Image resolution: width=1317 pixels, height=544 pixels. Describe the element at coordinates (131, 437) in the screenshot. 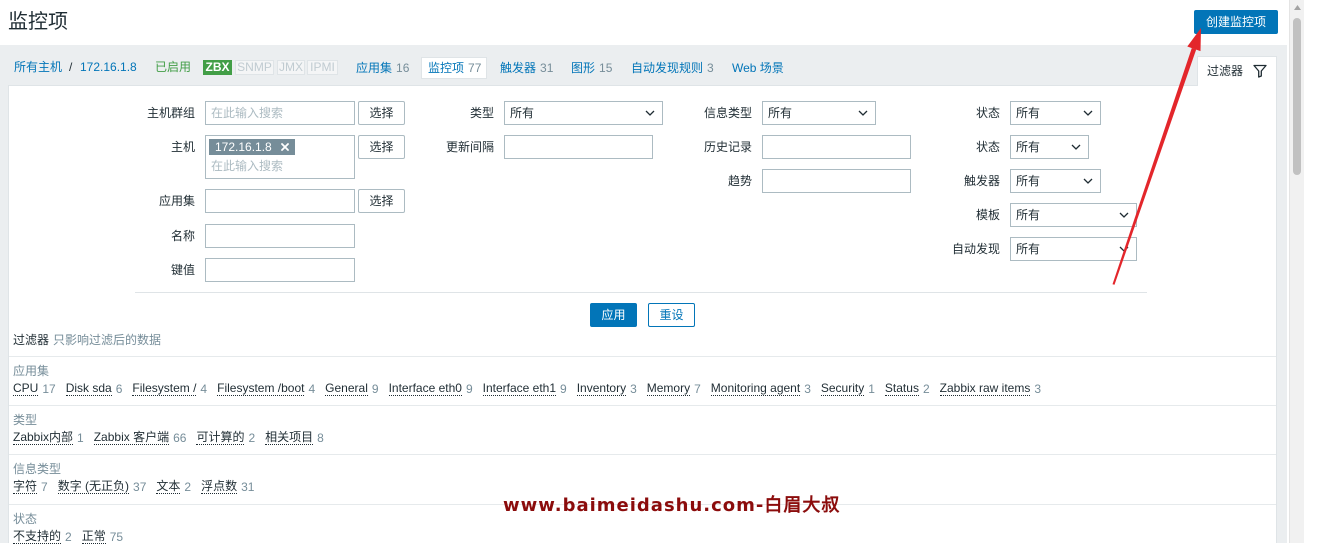

I see `subfilter-item-name: Zabbix 客户端` at that location.